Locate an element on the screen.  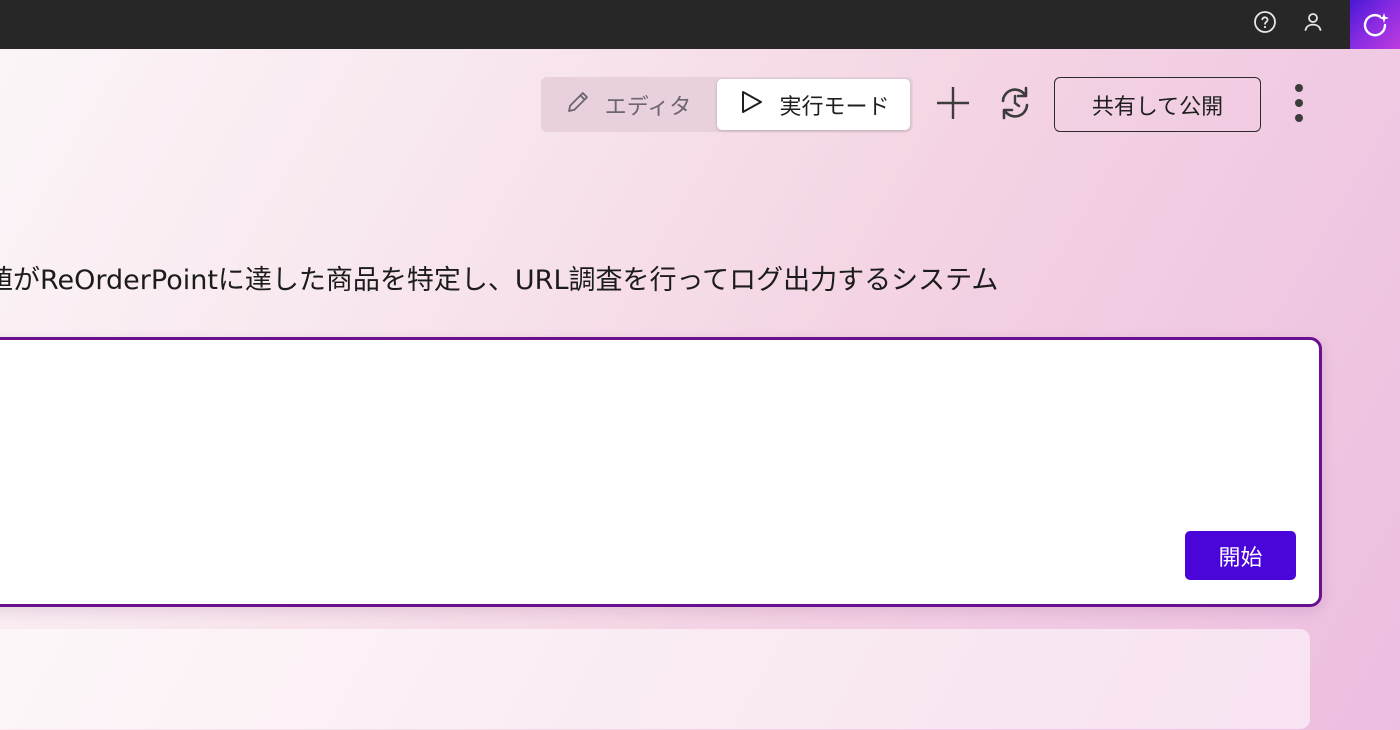
editor-mode-label: エディタ is located at coordinates (648, 107).